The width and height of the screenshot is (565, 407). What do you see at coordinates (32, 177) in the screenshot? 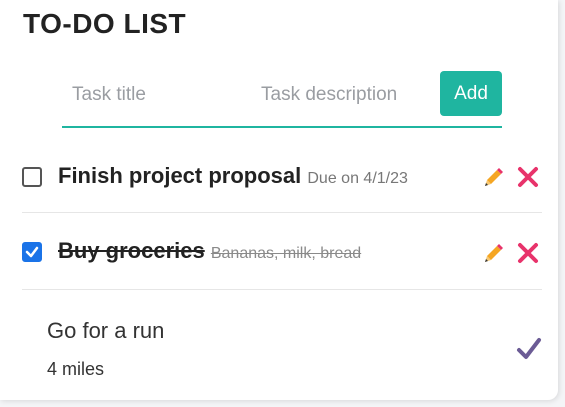
I see `task-checkbox` at bounding box center [32, 177].